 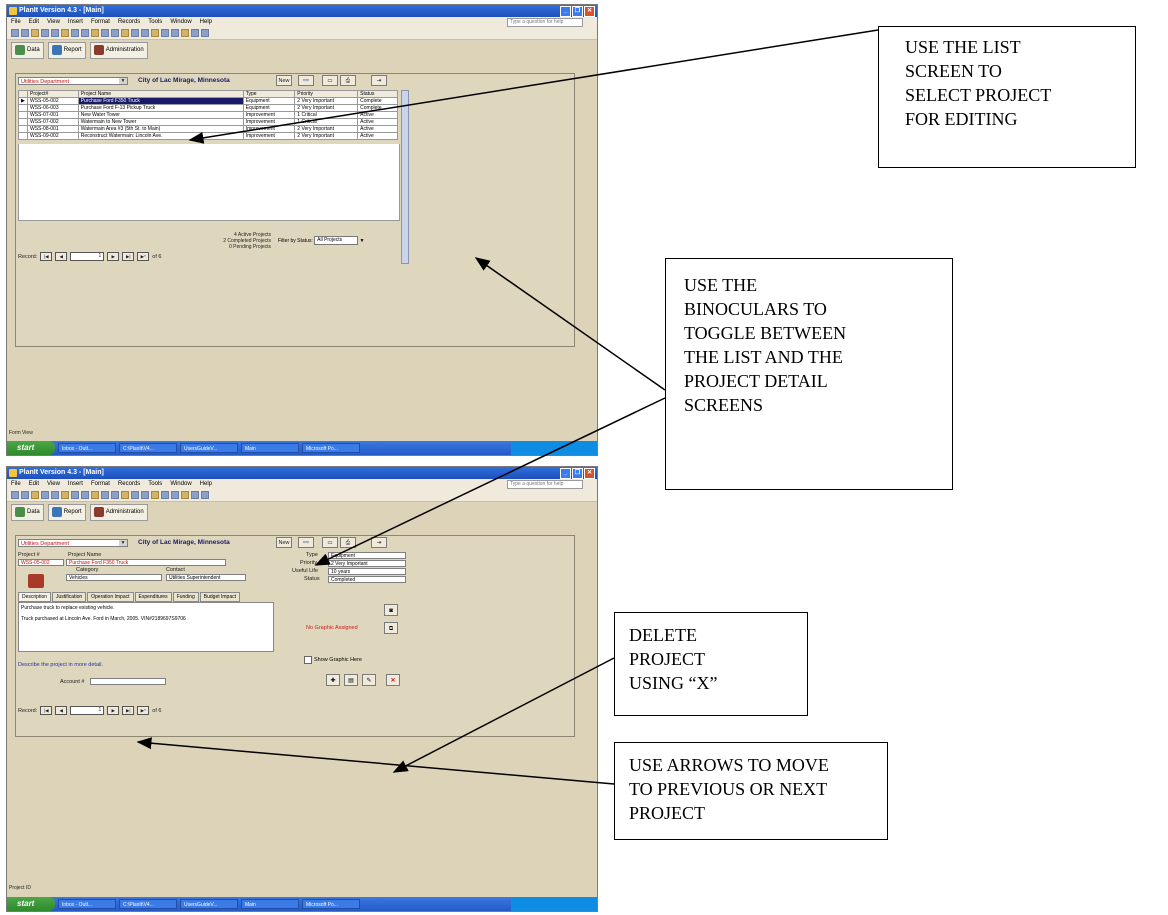 What do you see at coordinates (570, 324) in the screenshot?
I see `arrow-to-list-binoculars` at bounding box center [570, 324].